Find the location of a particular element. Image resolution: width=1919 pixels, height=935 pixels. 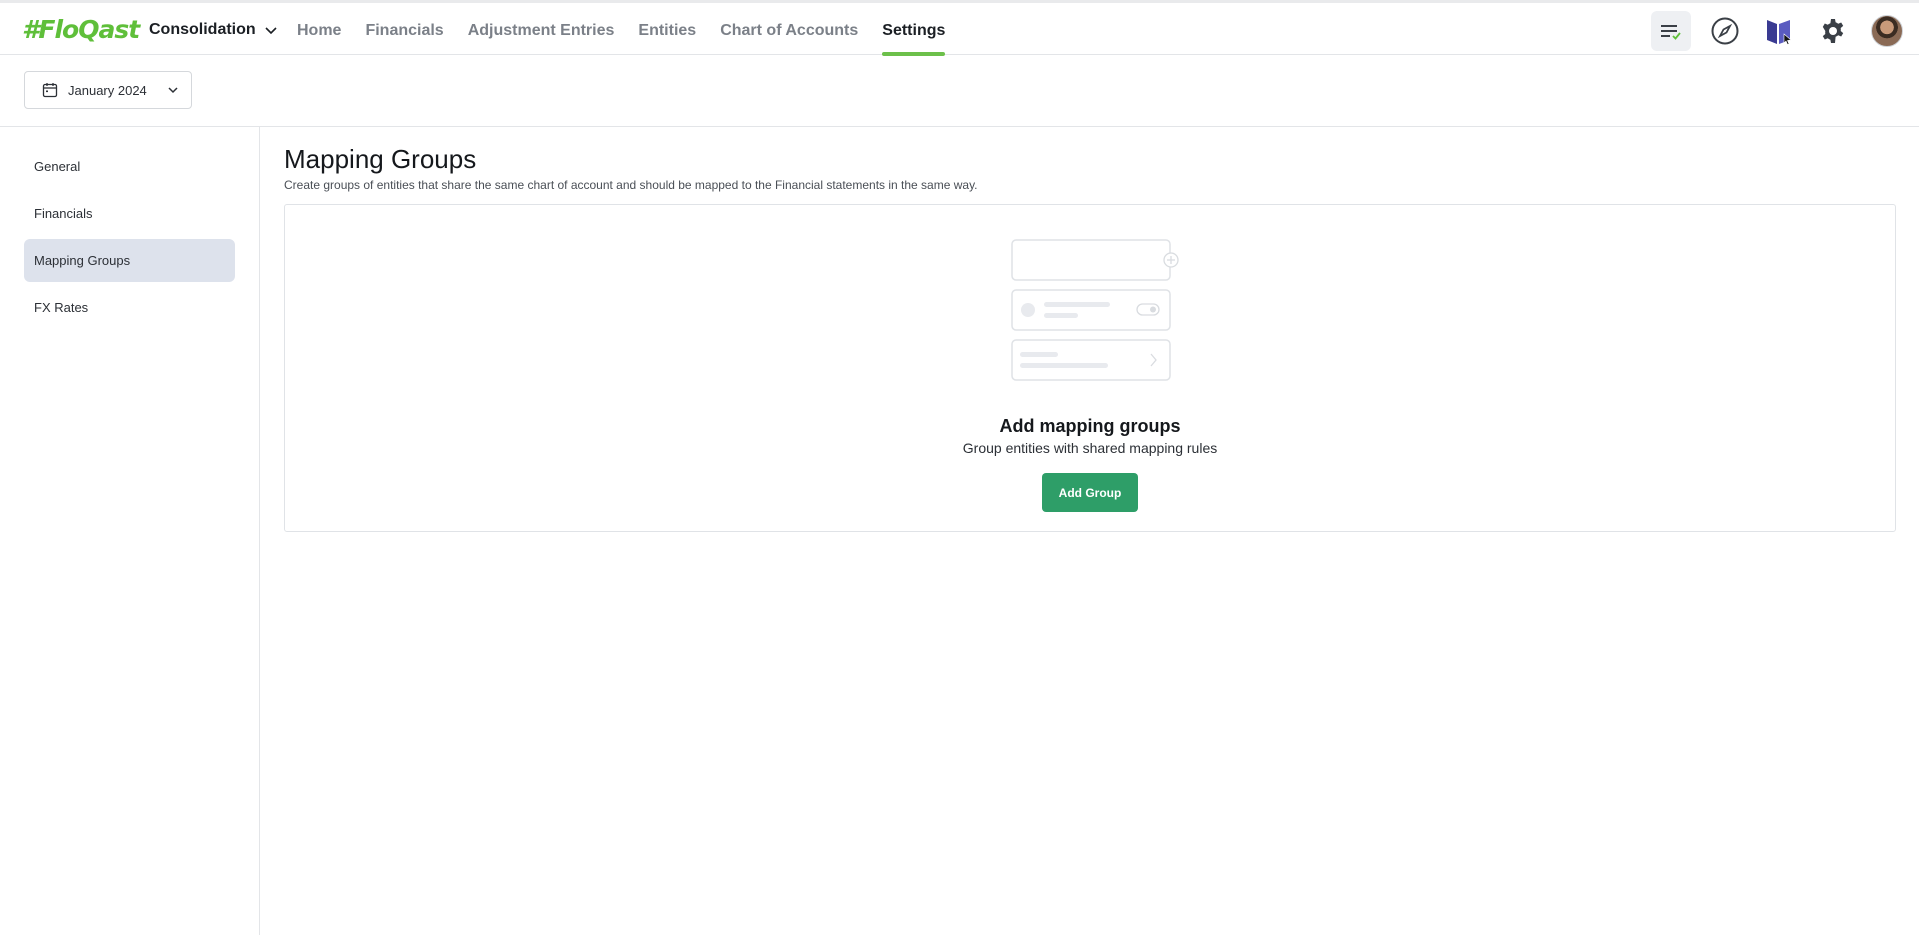

nav-financials: Financials is located at coordinates (404, 29).